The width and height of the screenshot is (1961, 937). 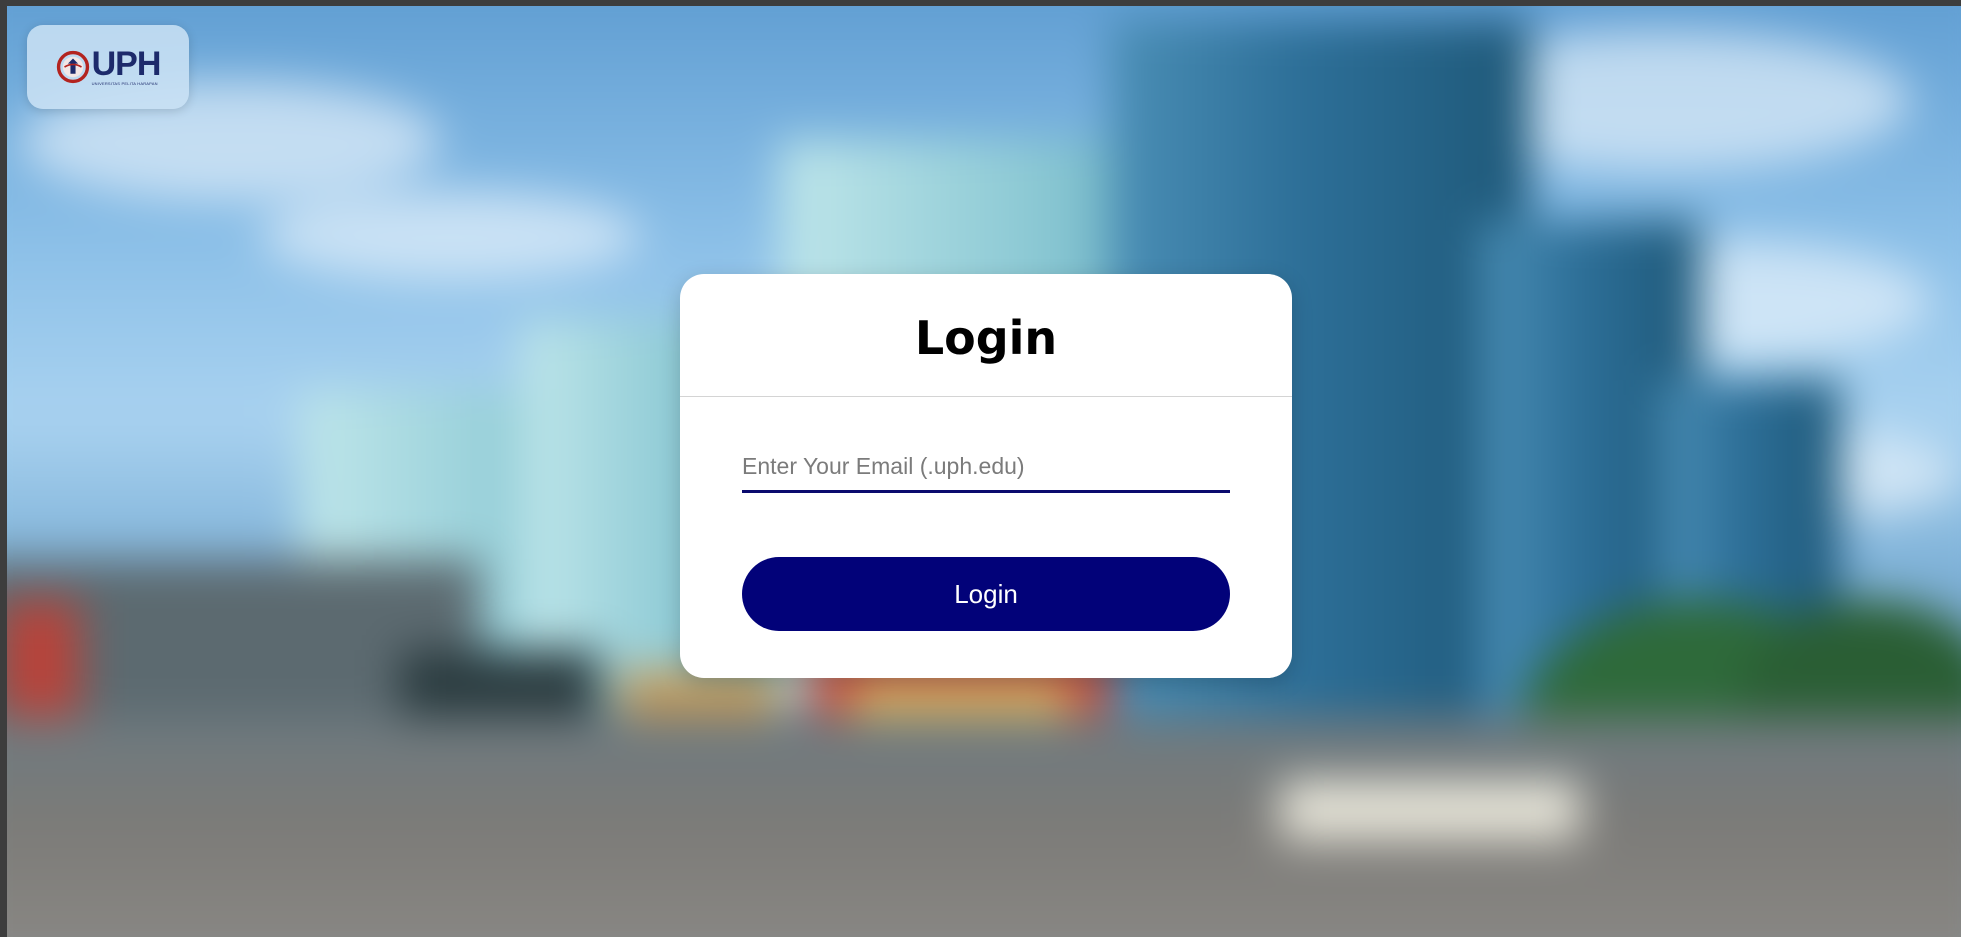 I want to click on logo-wordmark: UPH, so click(x=126, y=64).